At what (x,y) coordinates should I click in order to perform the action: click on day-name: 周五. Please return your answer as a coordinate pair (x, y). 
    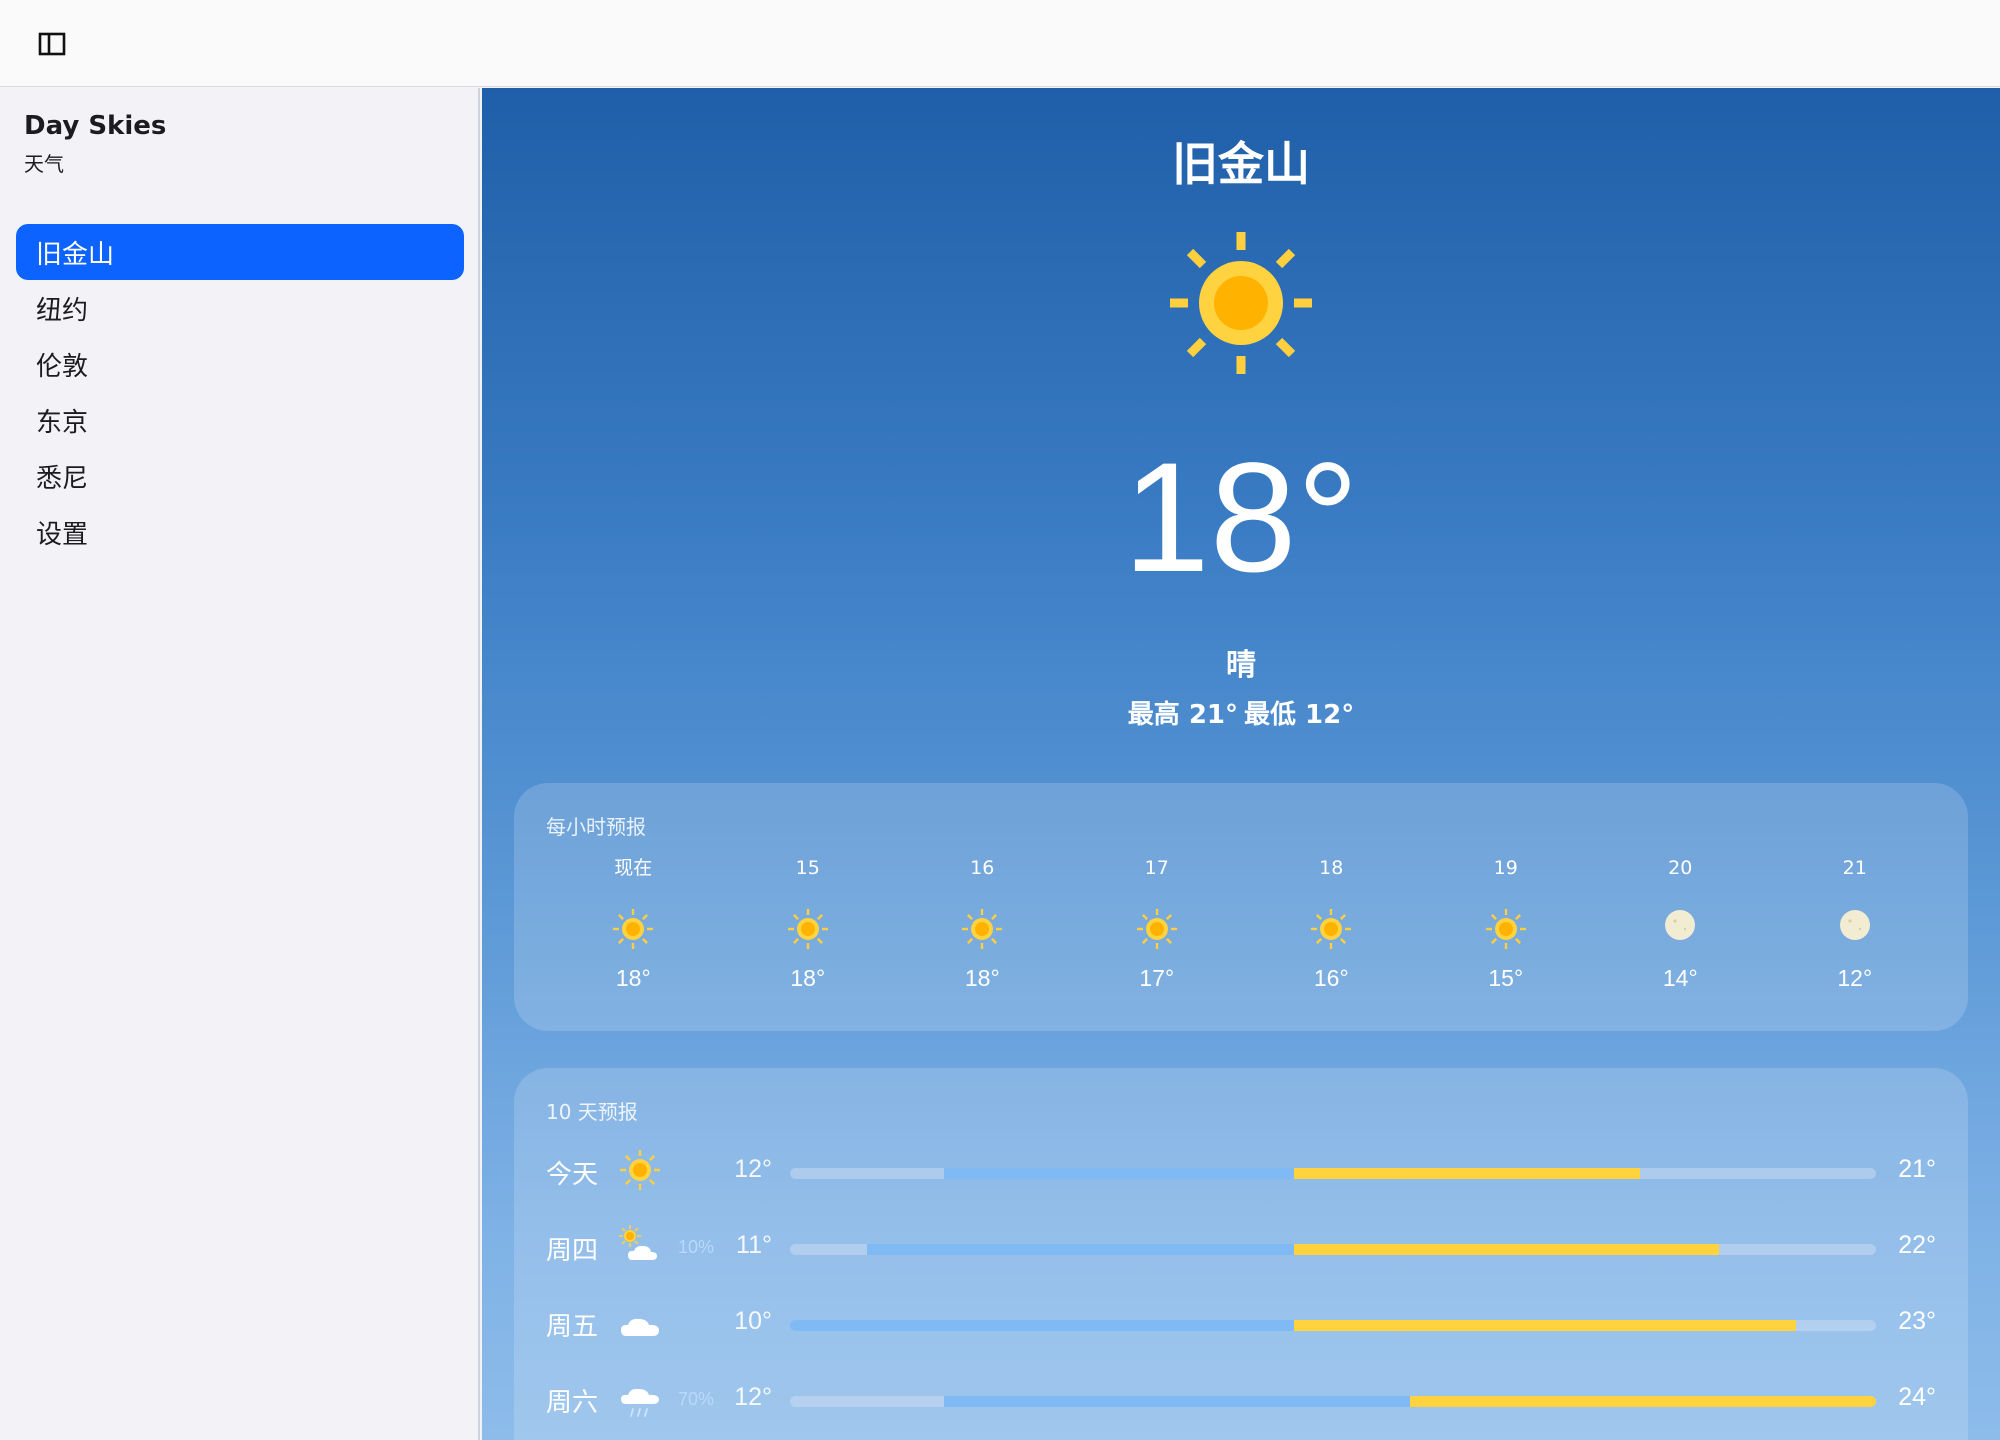
    Looking at the image, I should click on (572, 1327).